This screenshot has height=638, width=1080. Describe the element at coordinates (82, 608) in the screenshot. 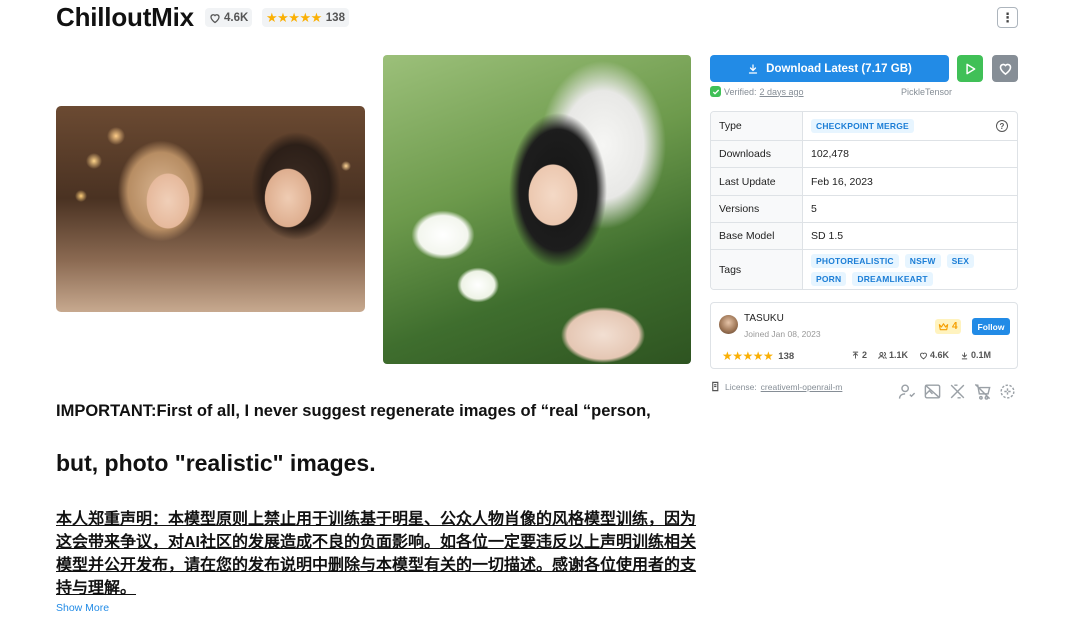

I see `show-more-link: Show More` at that location.